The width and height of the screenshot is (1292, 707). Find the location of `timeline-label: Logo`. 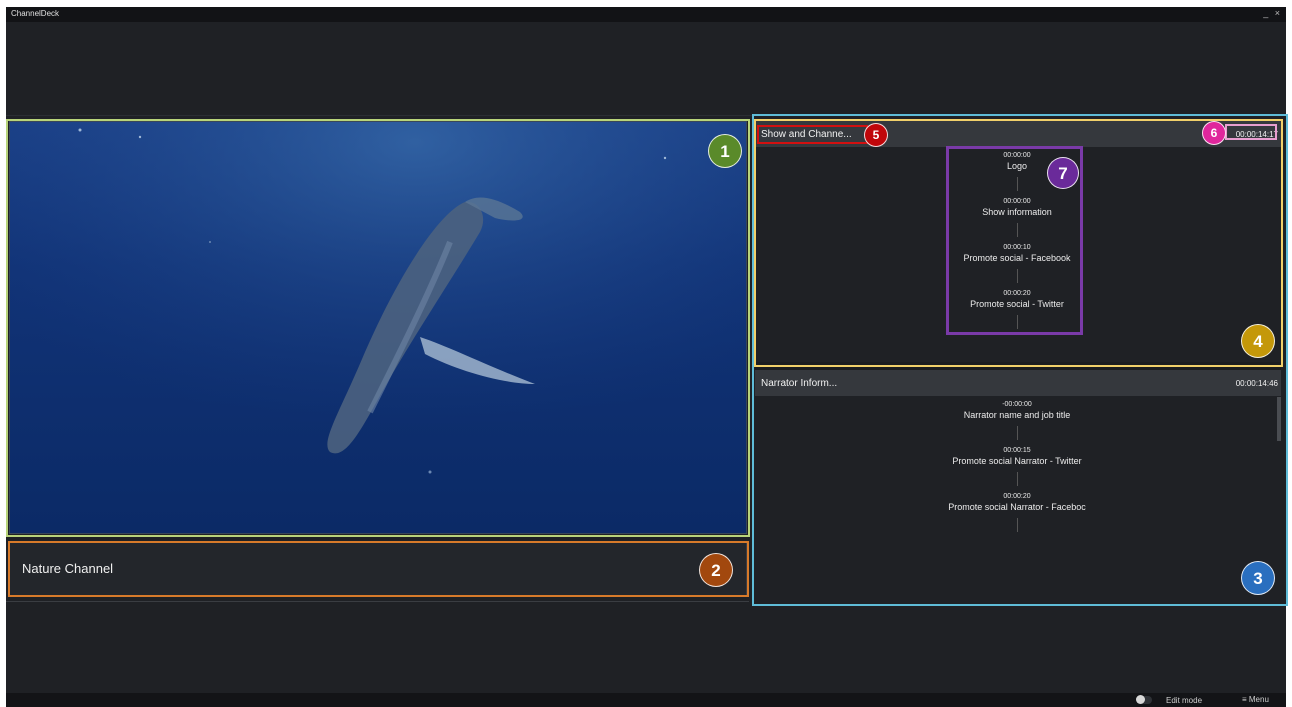

timeline-label: Logo is located at coordinates (1017, 166).